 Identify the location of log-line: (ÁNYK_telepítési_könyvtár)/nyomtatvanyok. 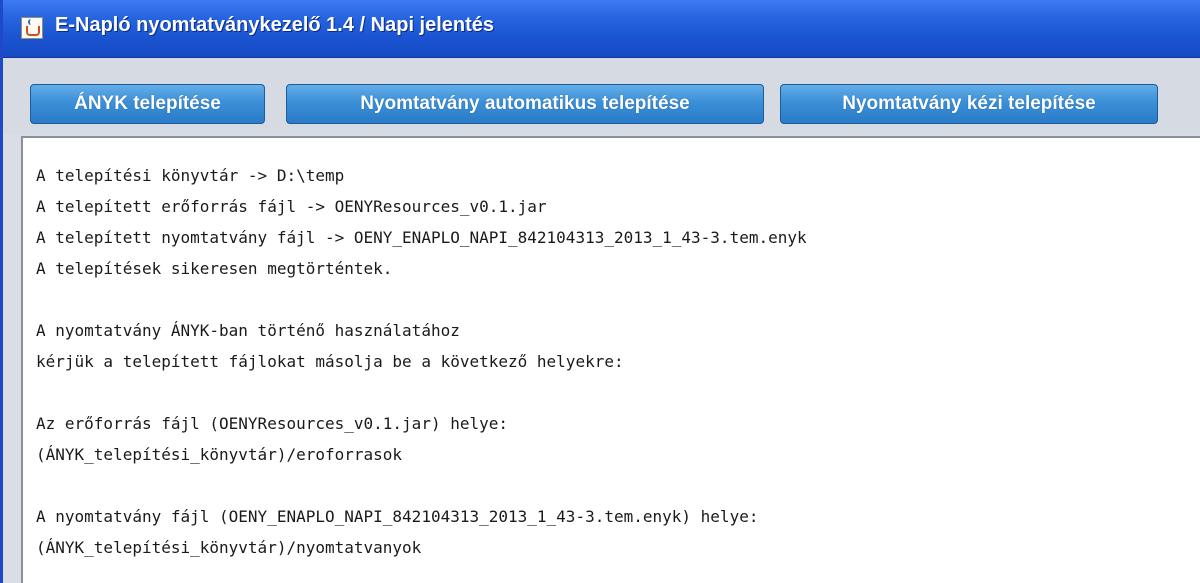
(229, 547).